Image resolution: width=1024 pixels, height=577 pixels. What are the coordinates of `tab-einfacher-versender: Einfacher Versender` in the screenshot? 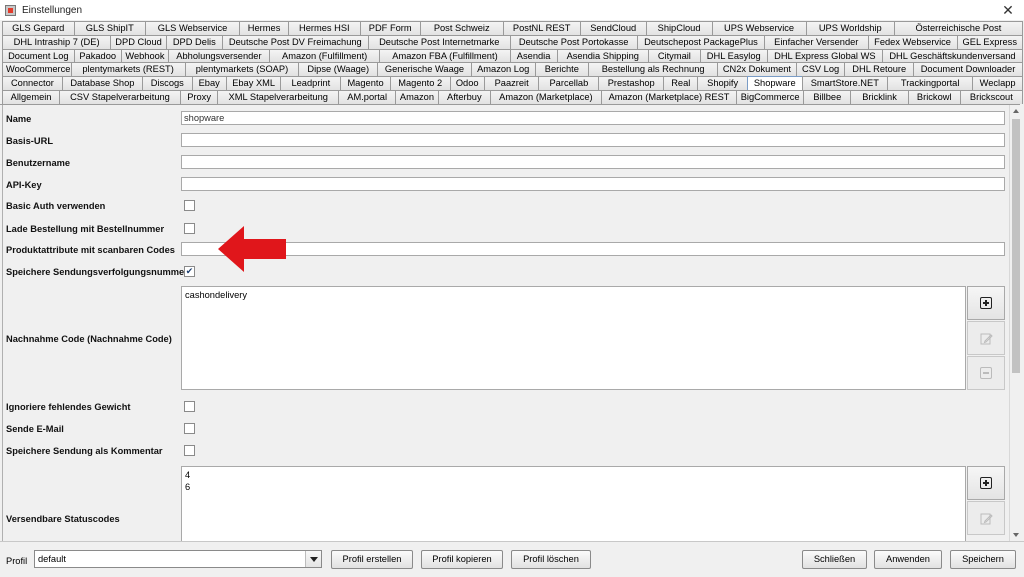 It's located at (816, 41).